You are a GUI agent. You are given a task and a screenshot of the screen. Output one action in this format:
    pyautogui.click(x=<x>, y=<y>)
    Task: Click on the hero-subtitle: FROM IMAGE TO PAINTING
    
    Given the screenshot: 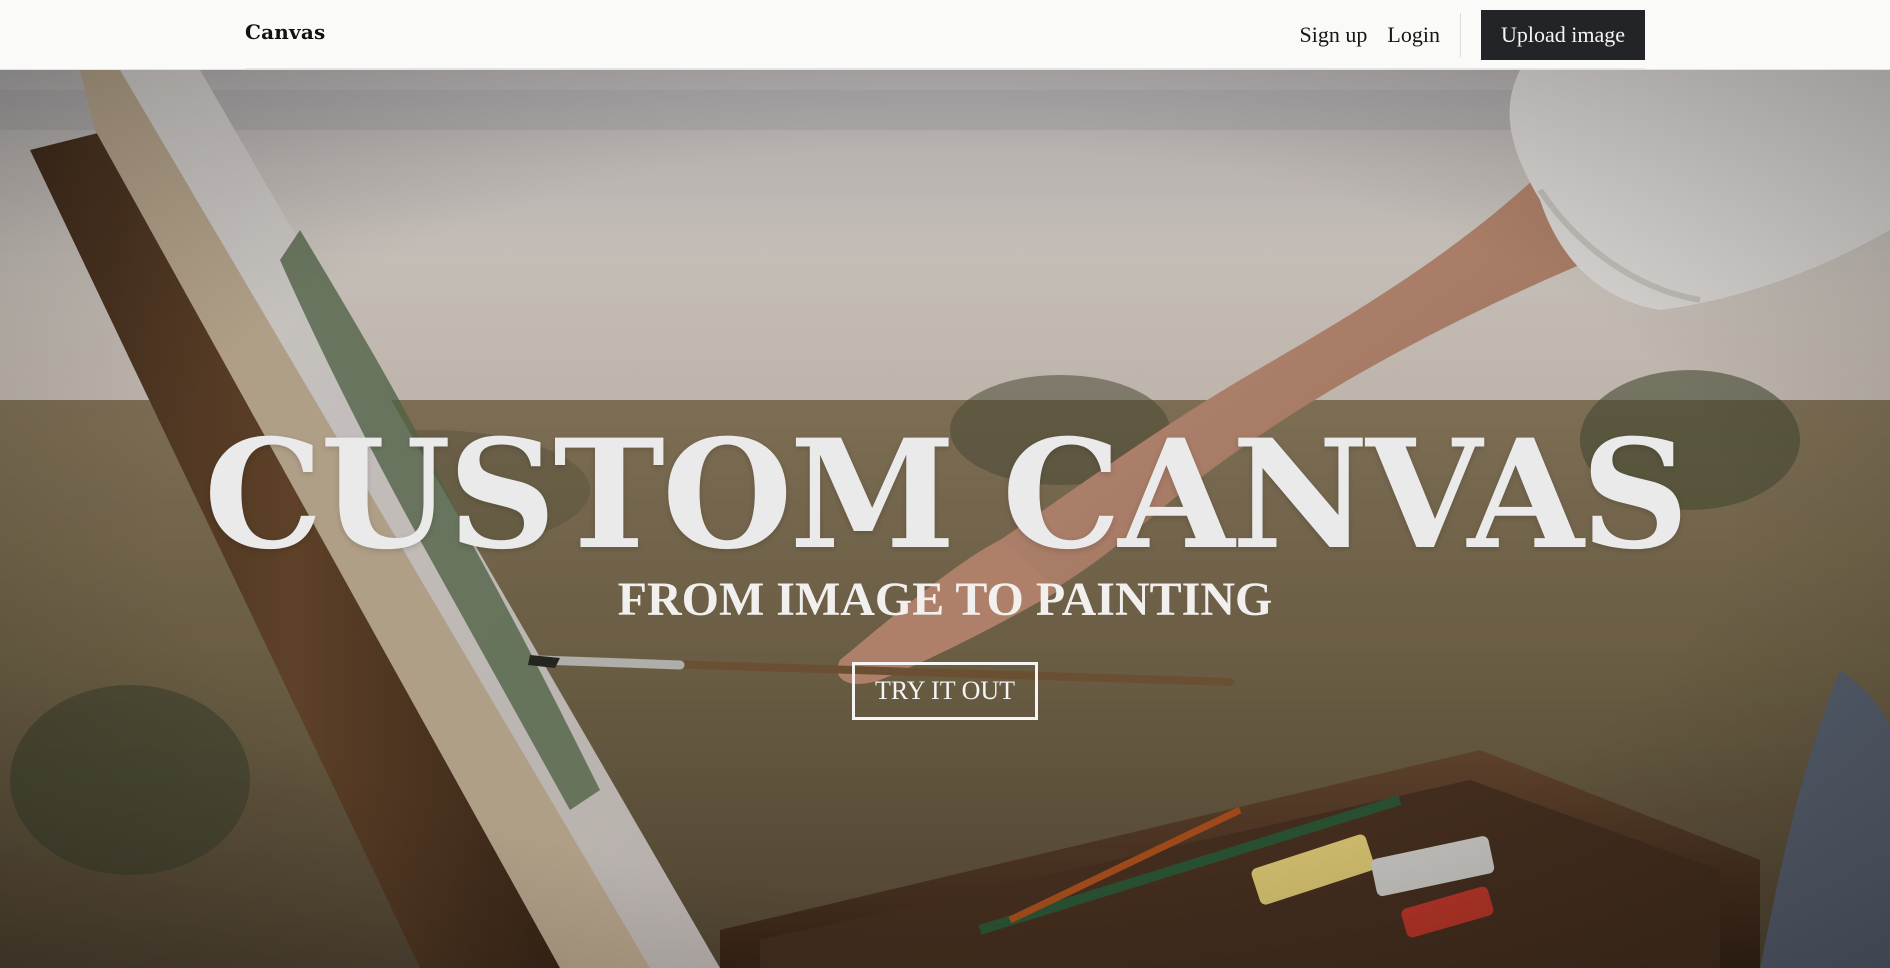 What is the action you would take?
    pyautogui.click(x=945, y=599)
    